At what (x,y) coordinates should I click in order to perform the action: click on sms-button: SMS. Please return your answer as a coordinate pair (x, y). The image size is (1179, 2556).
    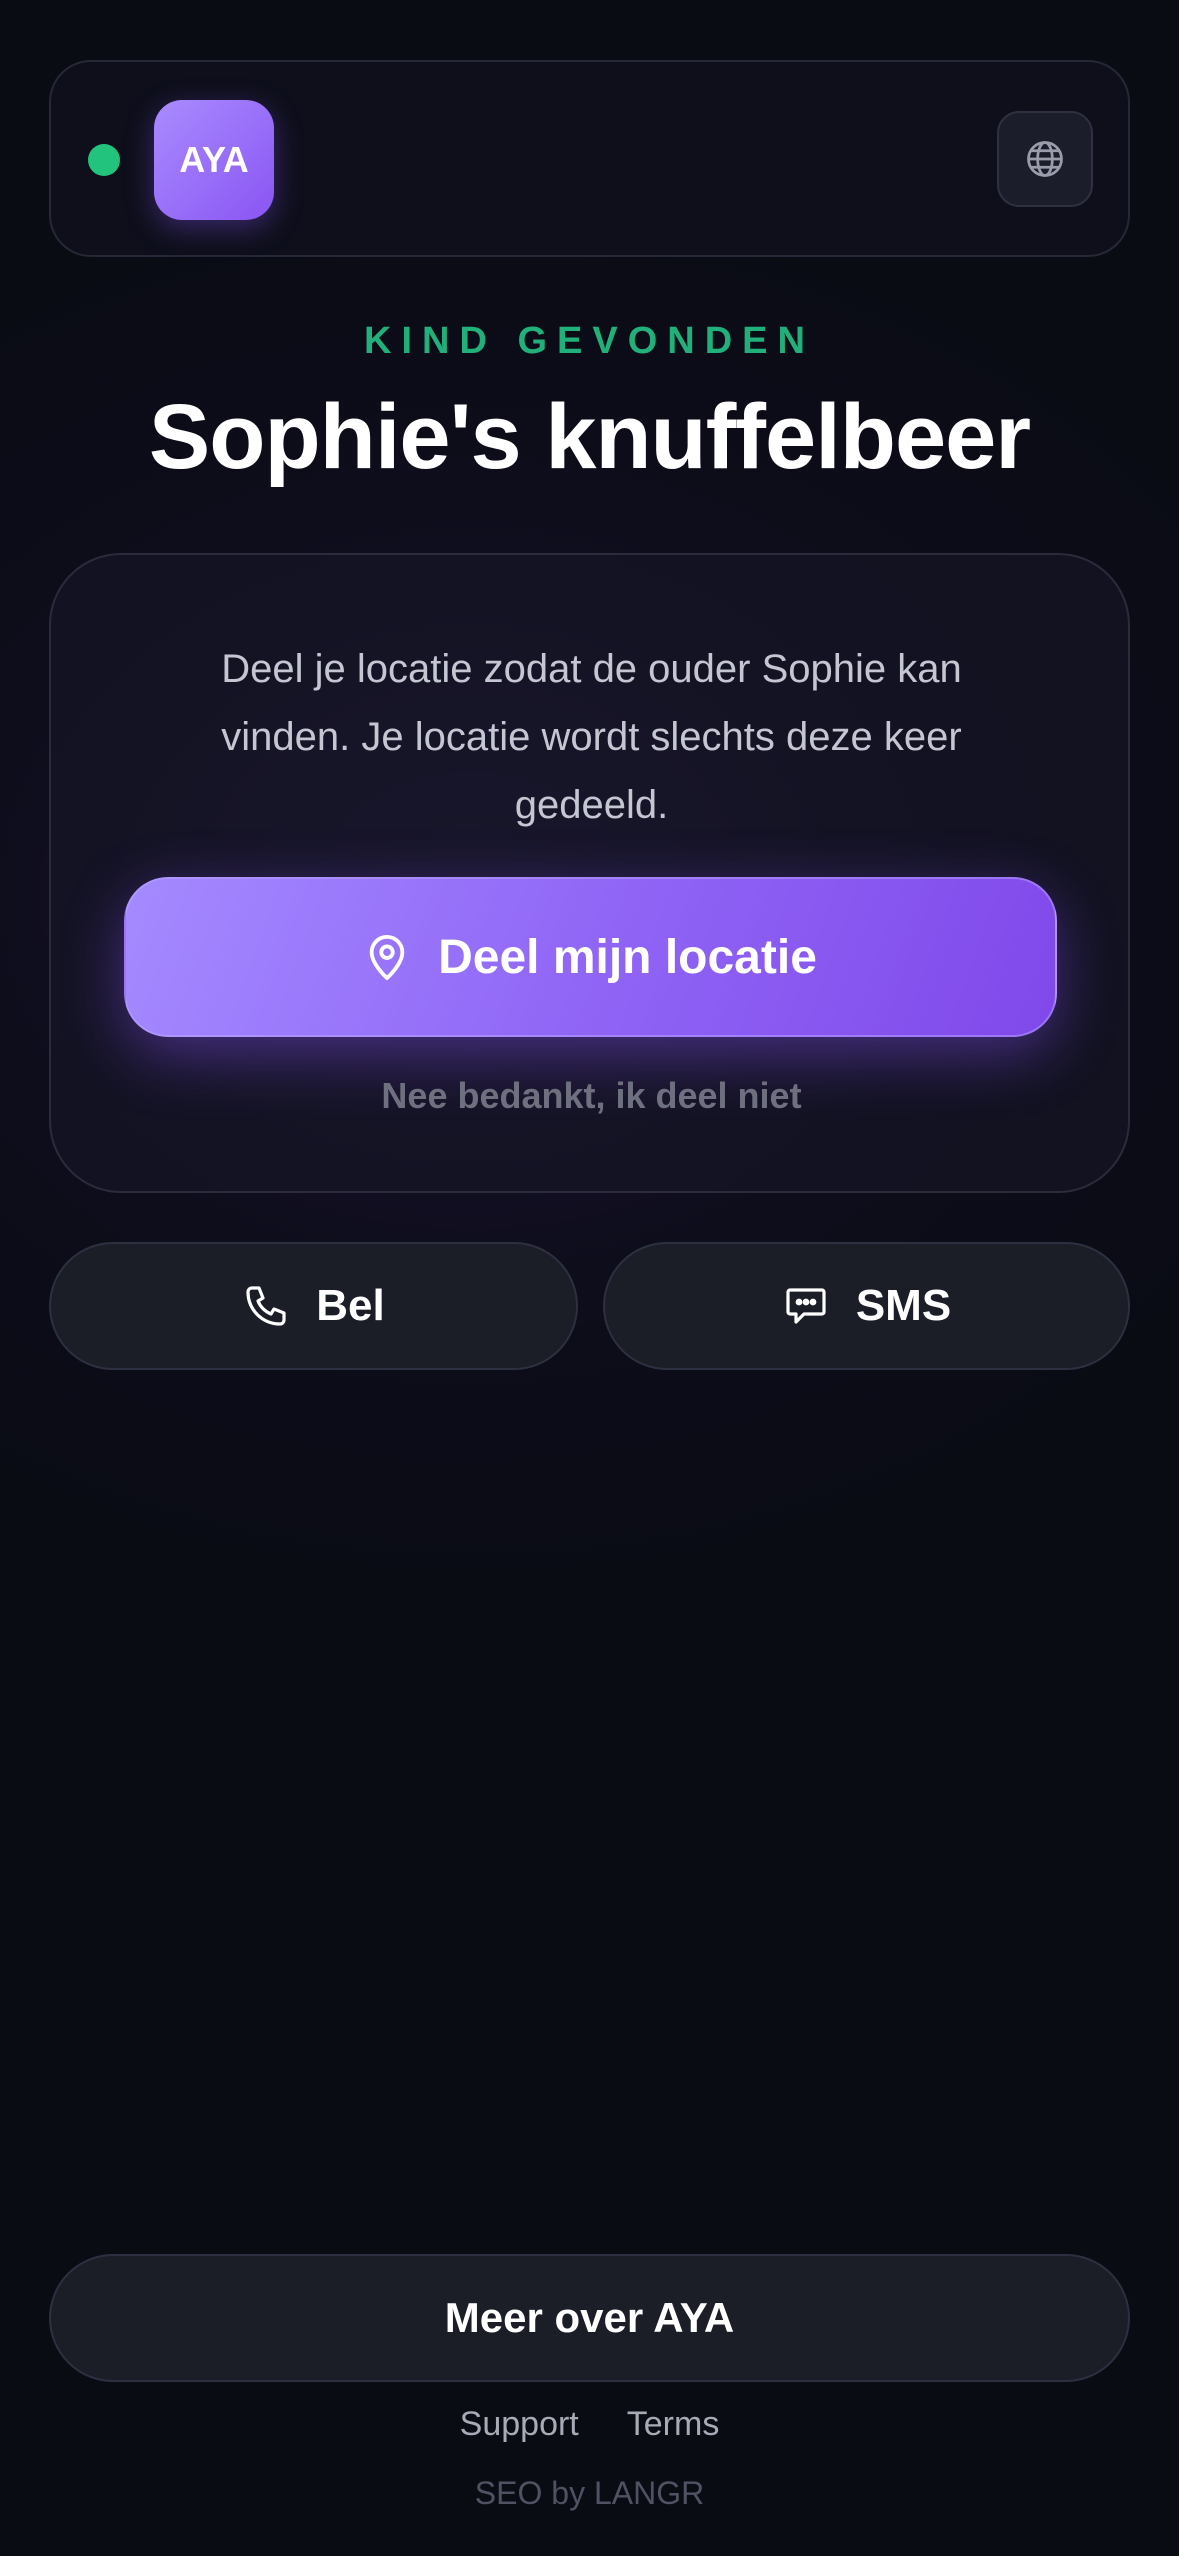
    Looking at the image, I should click on (866, 1306).